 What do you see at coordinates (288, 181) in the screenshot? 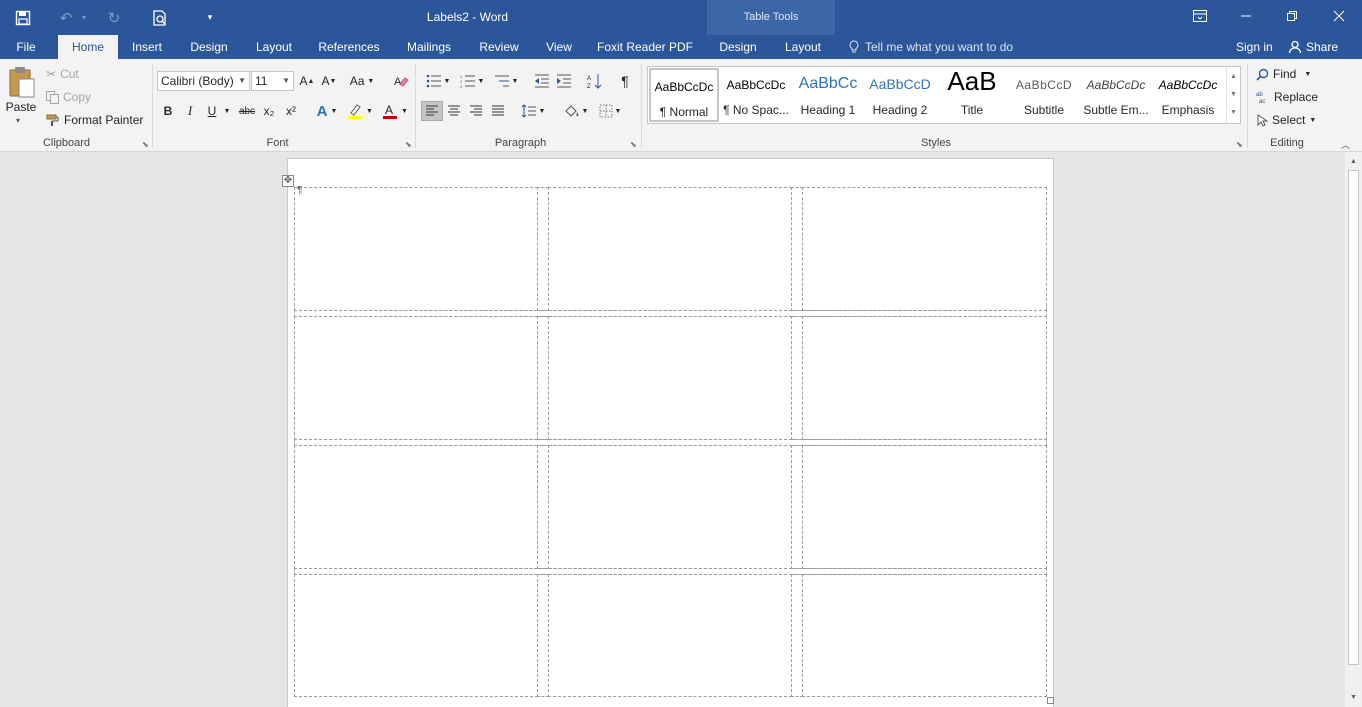
I see `table-move-handle-icon: ✥` at bounding box center [288, 181].